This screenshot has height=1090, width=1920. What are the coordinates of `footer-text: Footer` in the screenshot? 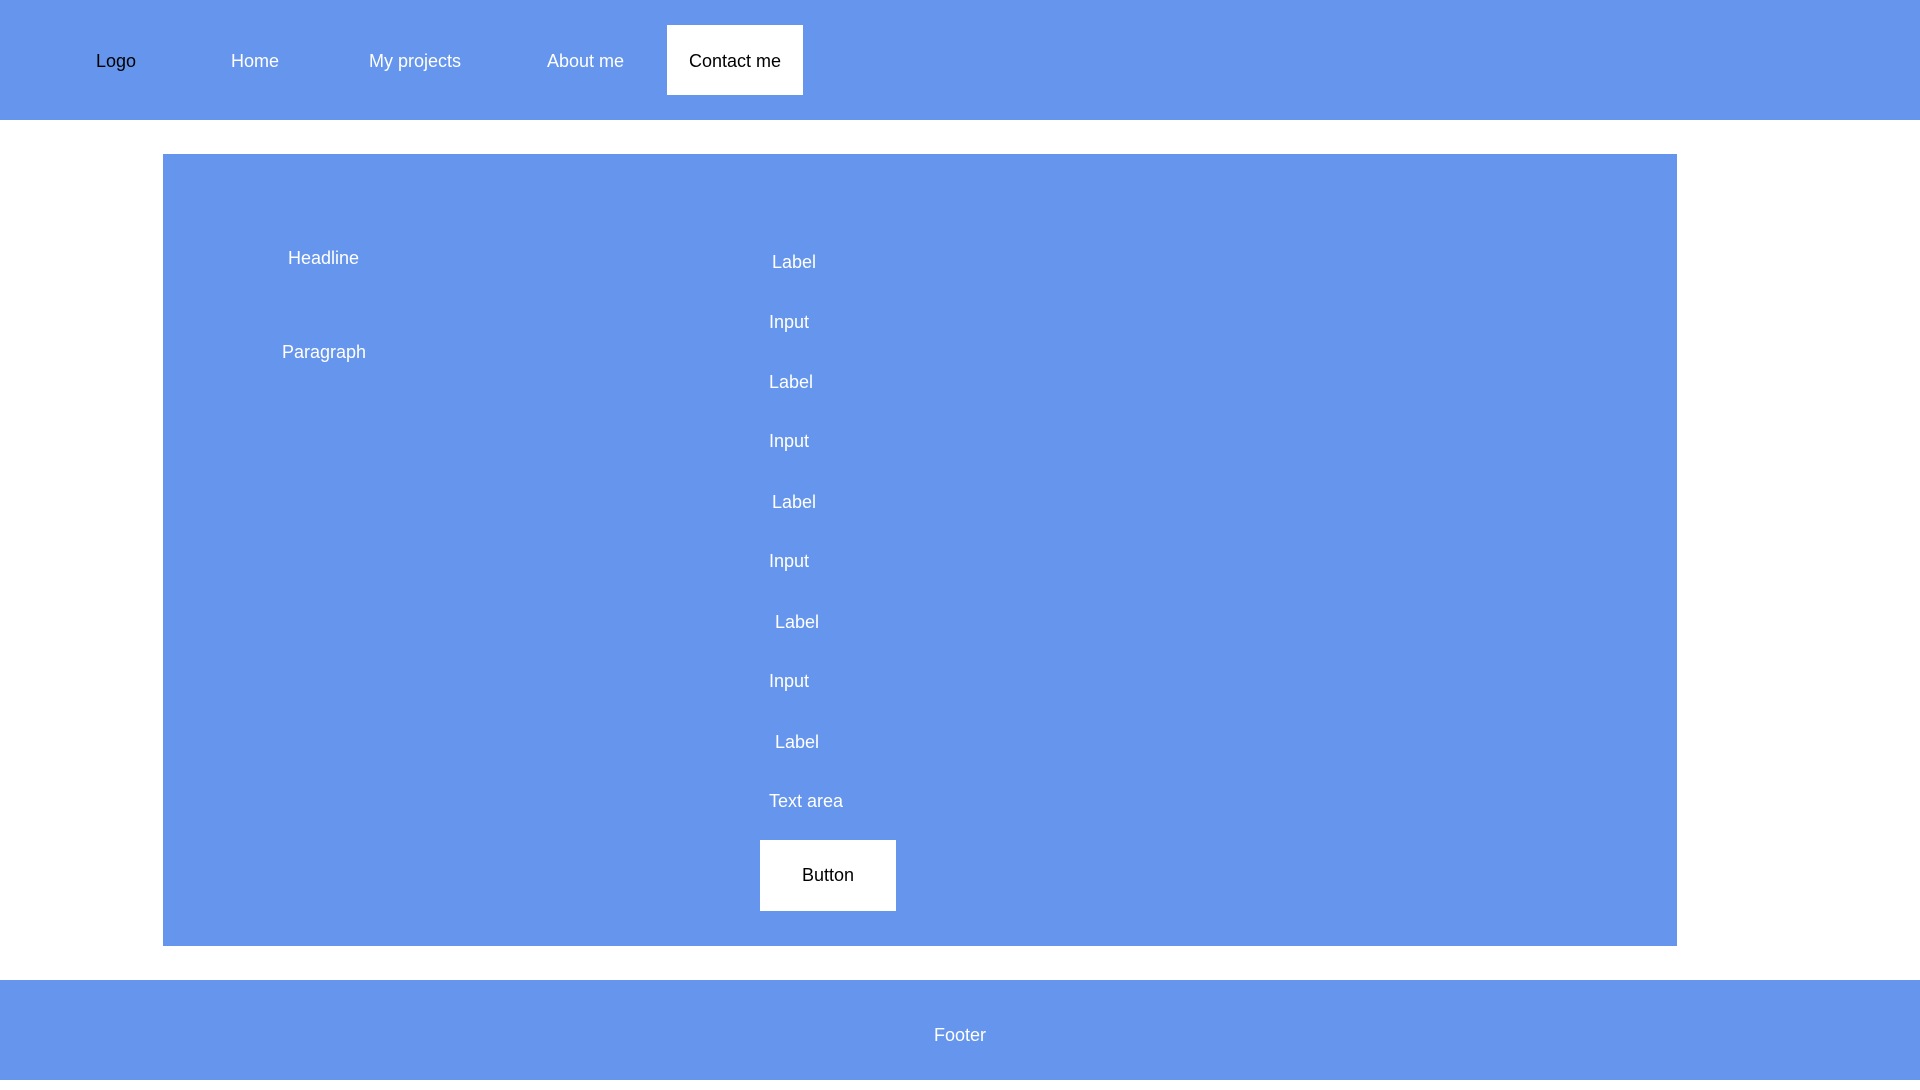 It's located at (960, 1035).